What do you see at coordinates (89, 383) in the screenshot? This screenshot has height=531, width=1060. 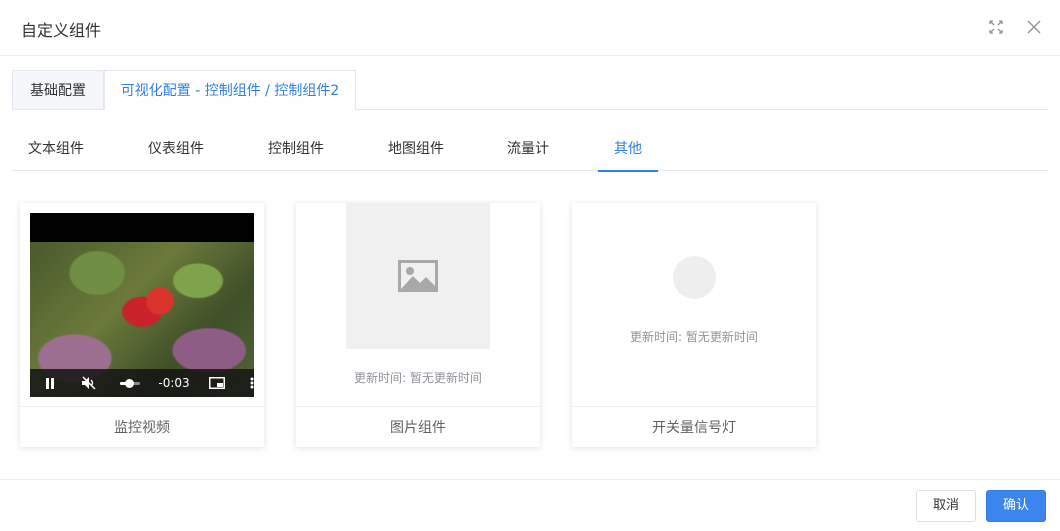 I see `volume-muted-icon` at bounding box center [89, 383].